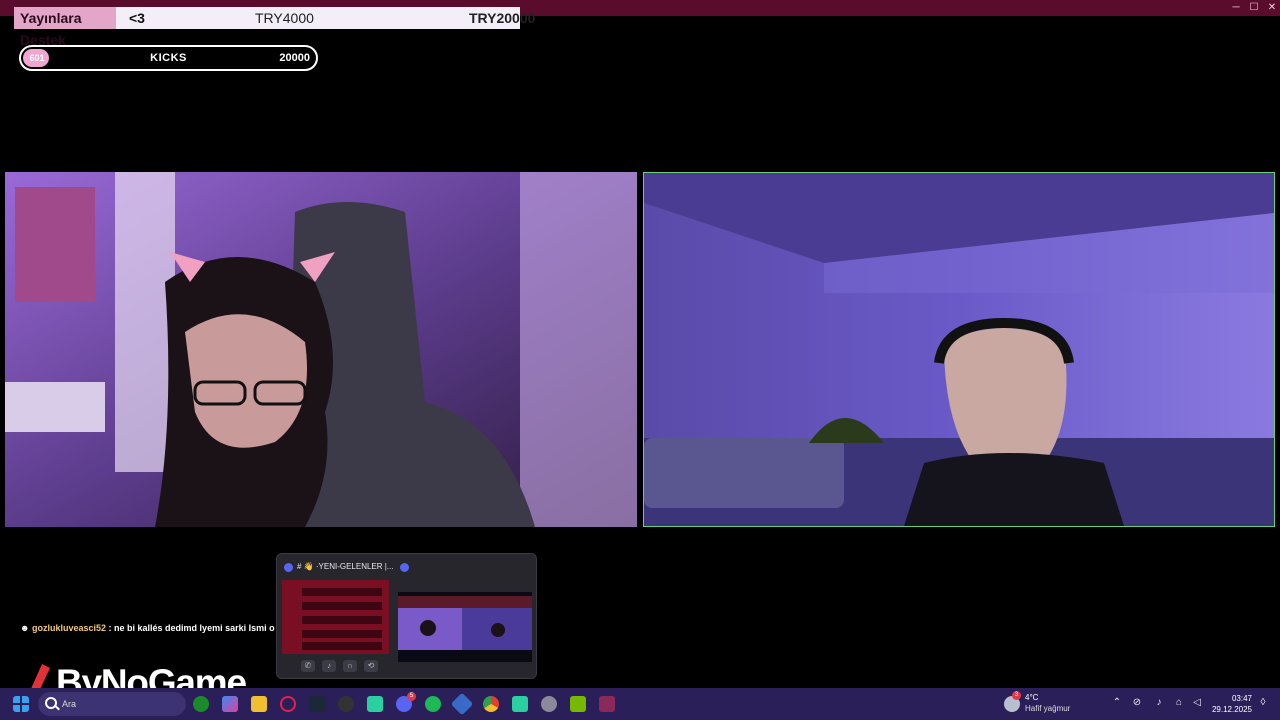 Image resolution: width=1280 pixels, height=720 pixels. What do you see at coordinates (274, 27) in the screenshot?
I see `donation-goal-bar: Yayınlara Destek <3 TRY4000 TRY20000` at bounding box center [274, 27].